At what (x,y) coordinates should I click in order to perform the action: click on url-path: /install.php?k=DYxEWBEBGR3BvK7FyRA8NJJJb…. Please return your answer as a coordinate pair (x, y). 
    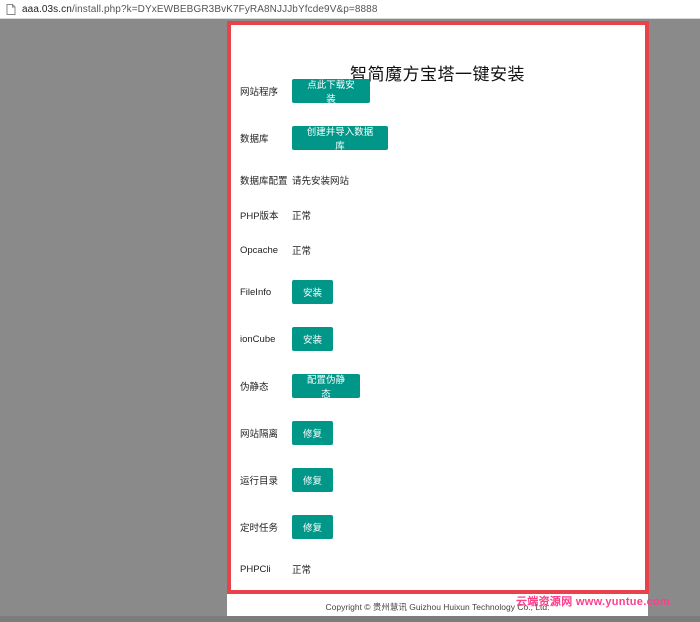
    Looking at the image, I should click on (224, 9).